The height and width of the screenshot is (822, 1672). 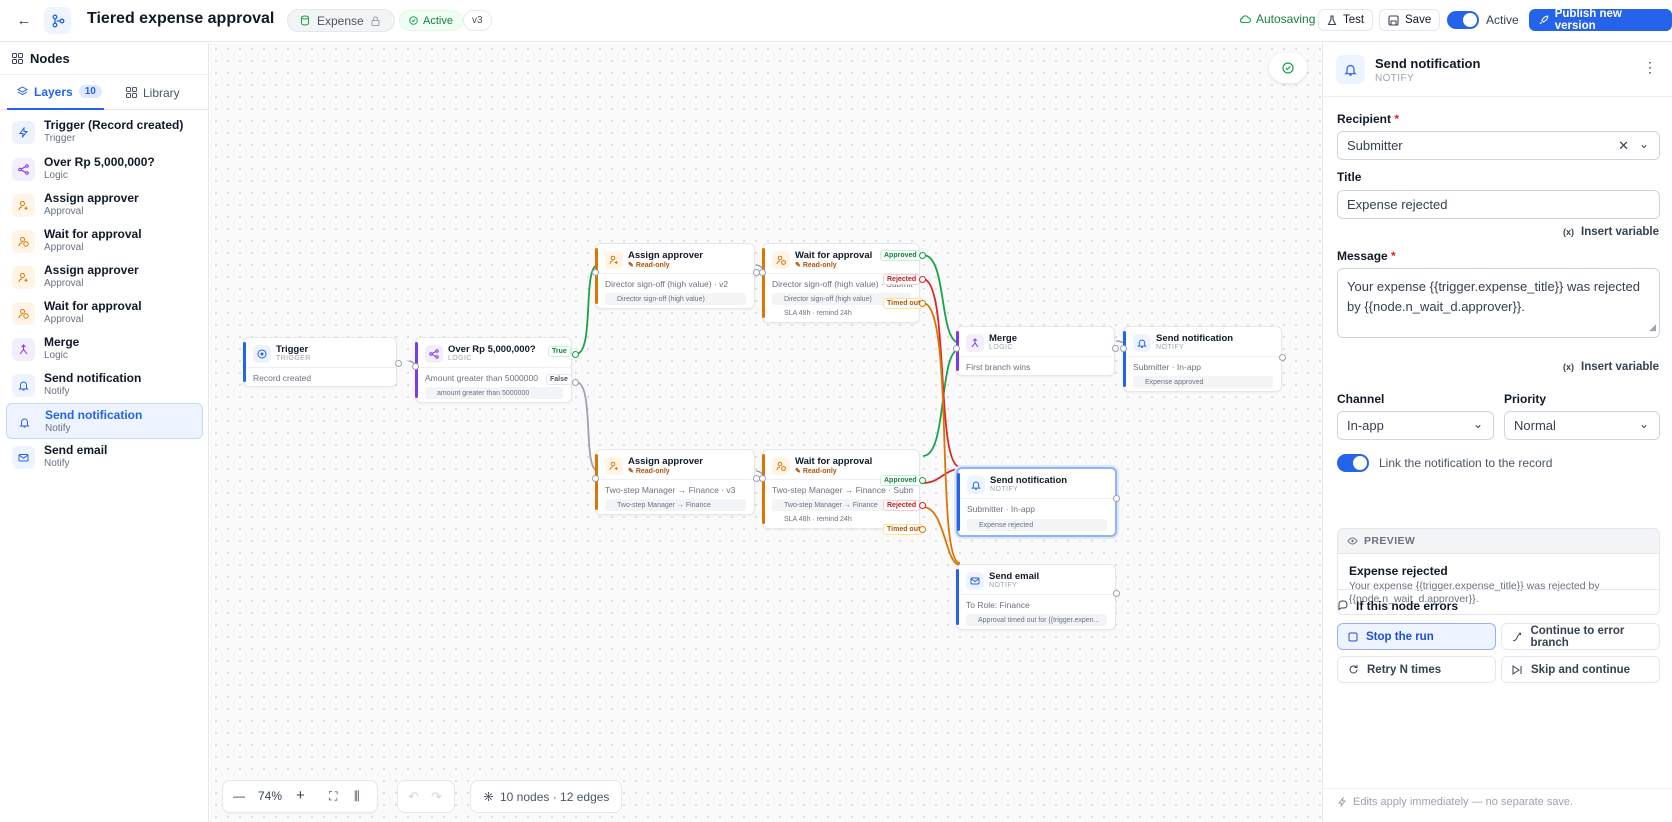 I want to click on branch-arrow-icon, so click(x=1517, y=636).